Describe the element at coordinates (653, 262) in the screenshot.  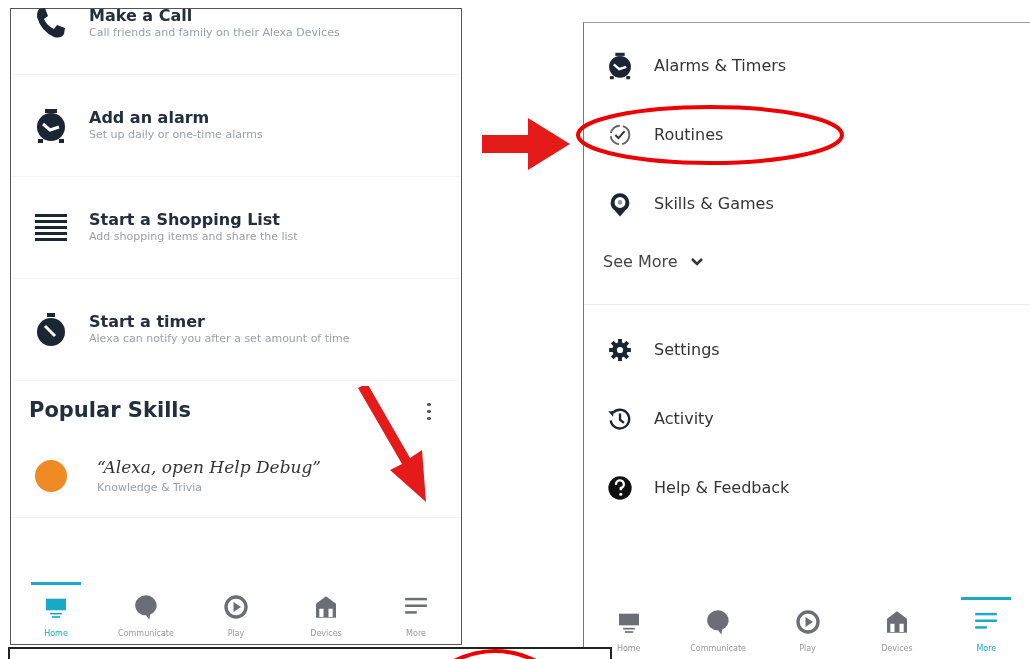
I see `see-more-button: See More` at that location.